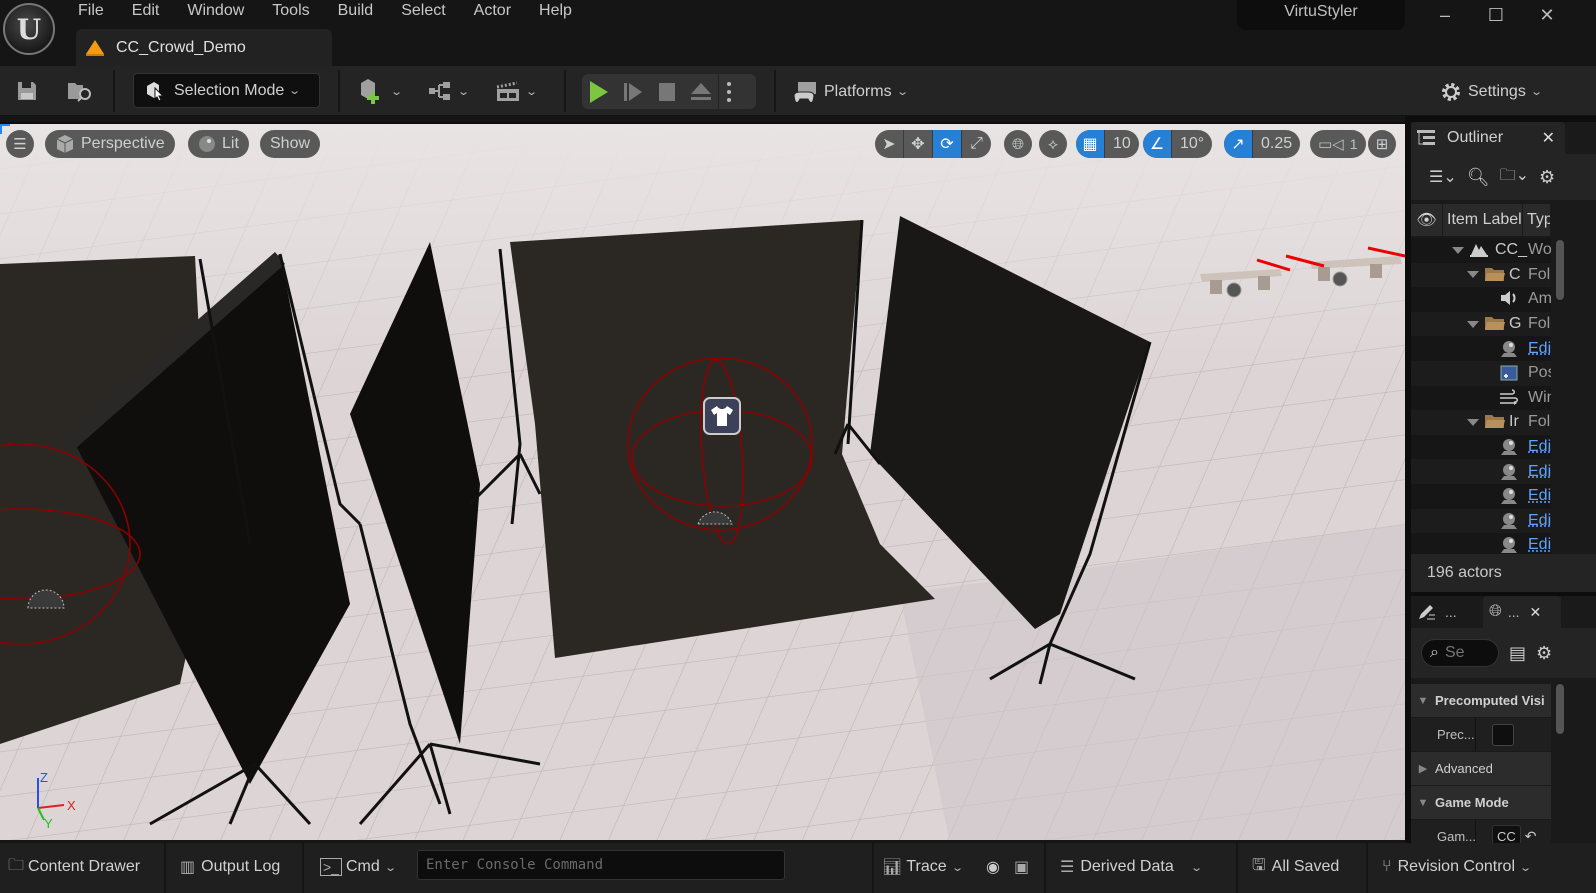 The image size is (1596, 893). Describe the element at coordinates (1547, 15) in the screenshot. I see `close-window-button: ✕` at that location.